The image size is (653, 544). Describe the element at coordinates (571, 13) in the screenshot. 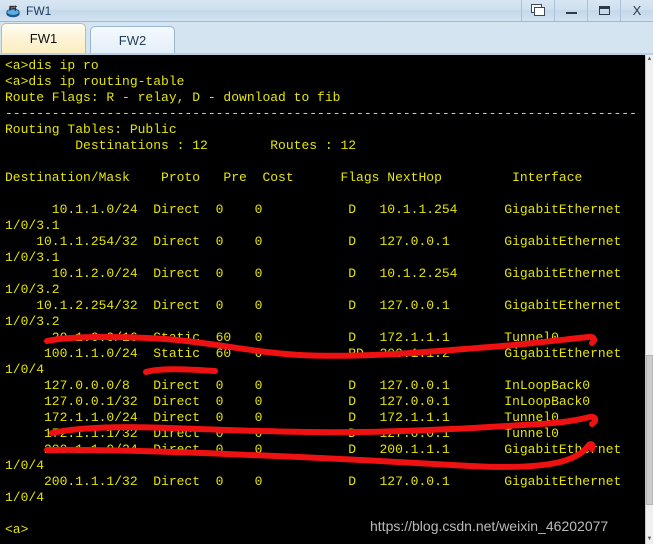

I see `minimize-icon` at that location.